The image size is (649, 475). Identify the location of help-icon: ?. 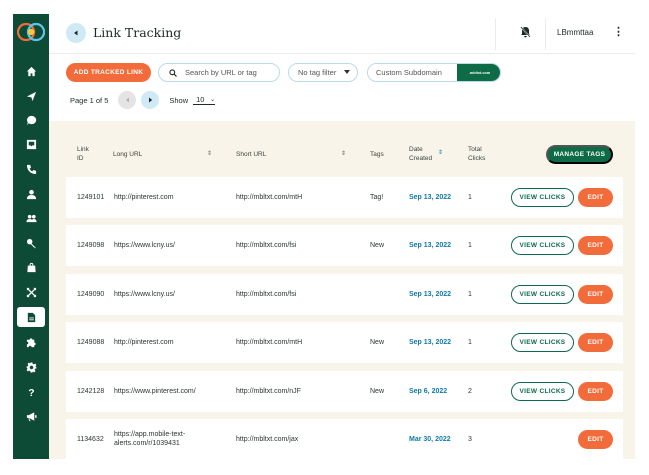
(31, 393).